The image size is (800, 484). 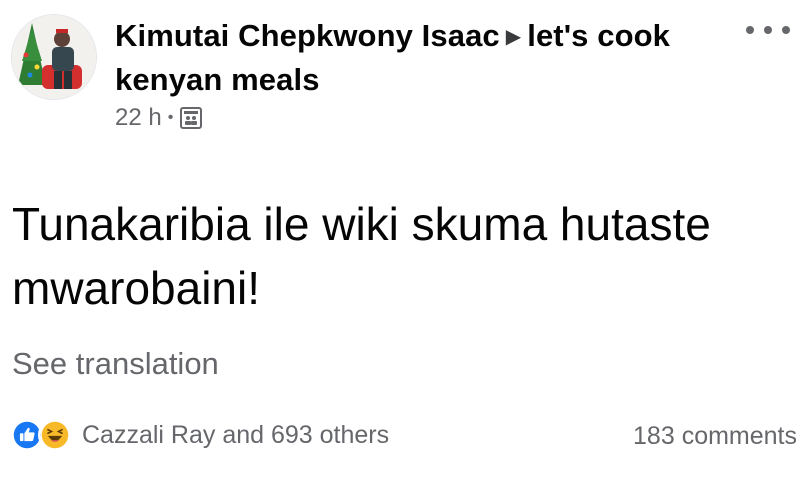 What do you see at coordinates (236, 434) in the screenshot?
I see `reactions-count-text: Cazzali Ray and 693 others` at bounding box center [236, 434].